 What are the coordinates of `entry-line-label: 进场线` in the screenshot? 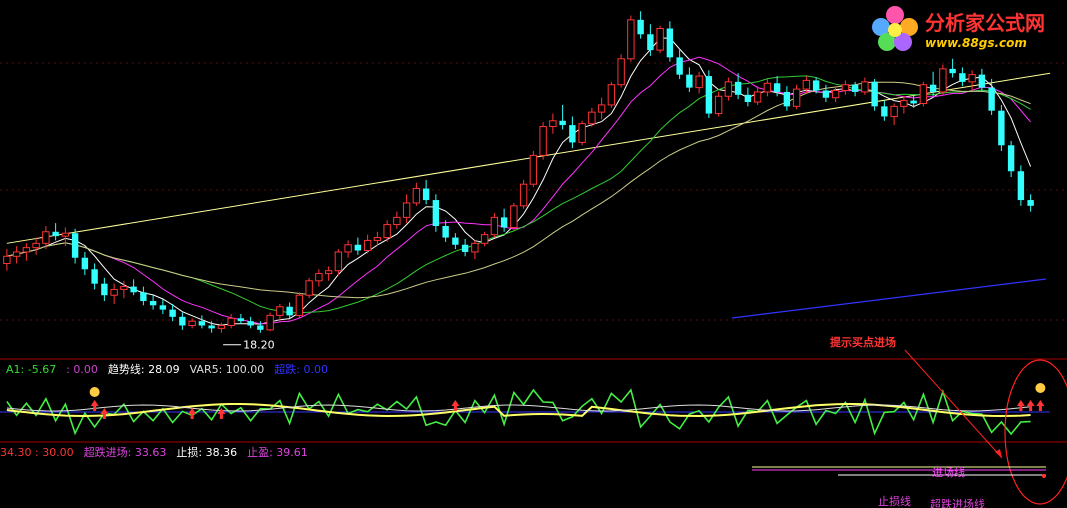 It's located at (948, 472).